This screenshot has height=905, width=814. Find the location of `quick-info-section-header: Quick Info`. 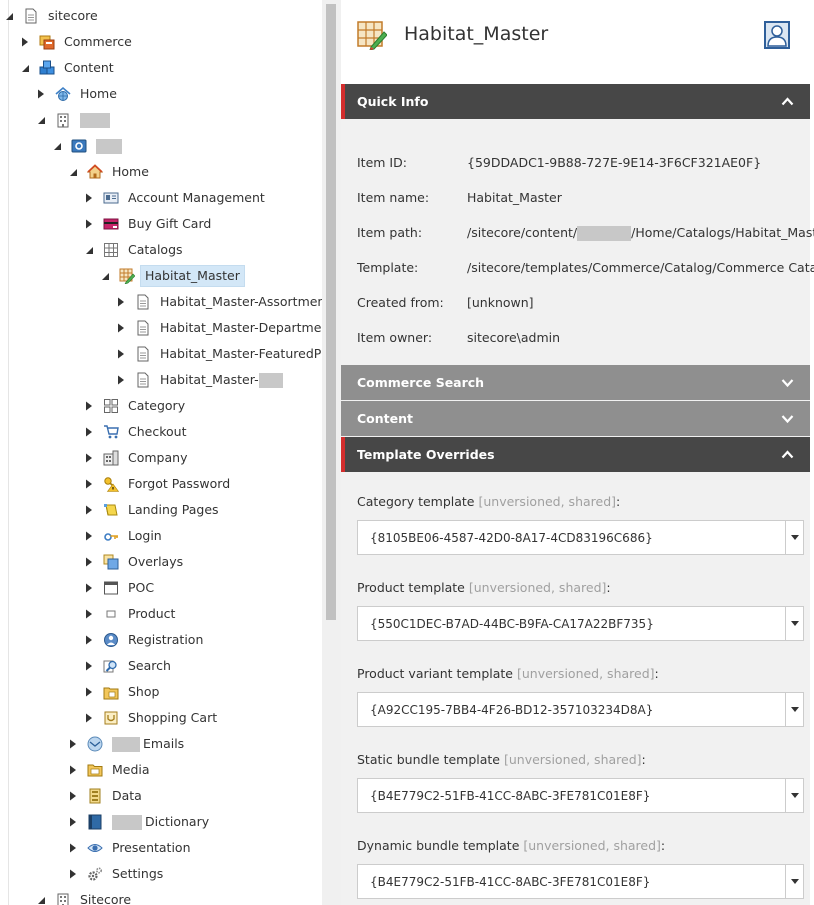

quick-info-section-header: Quick Info is located at coordinates (575, 101).